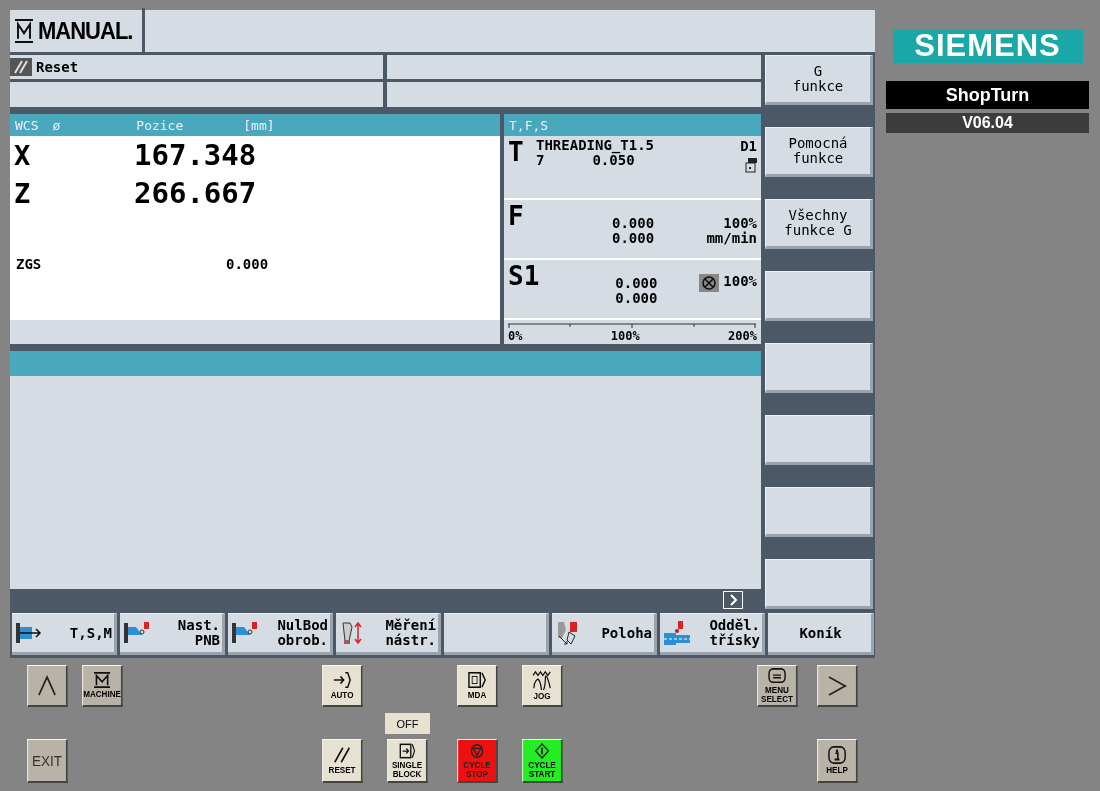 The height and width of the screenshot is (791, 1100). Describe the element at coordinates (709, 283) in the screenshot. I see `spindle-stop-icon` at that location.